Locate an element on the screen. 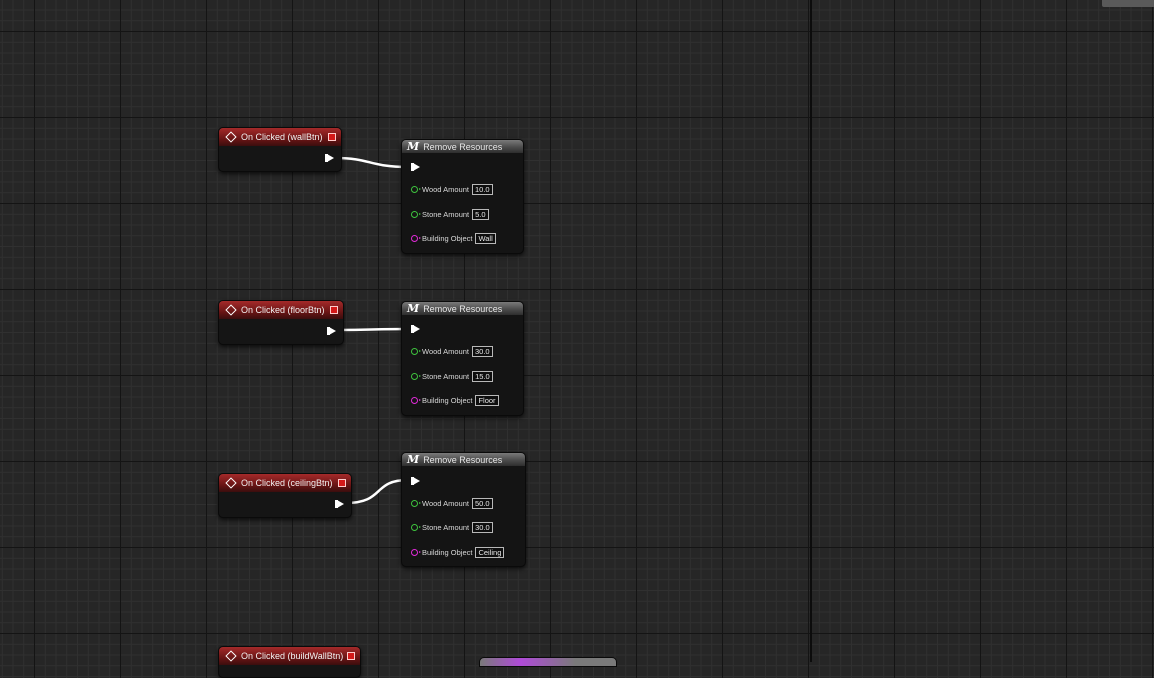 The height and width of the screenshot is (678, 1154). wood-amount-input: 10.0 is located at coordinates (482, 189).